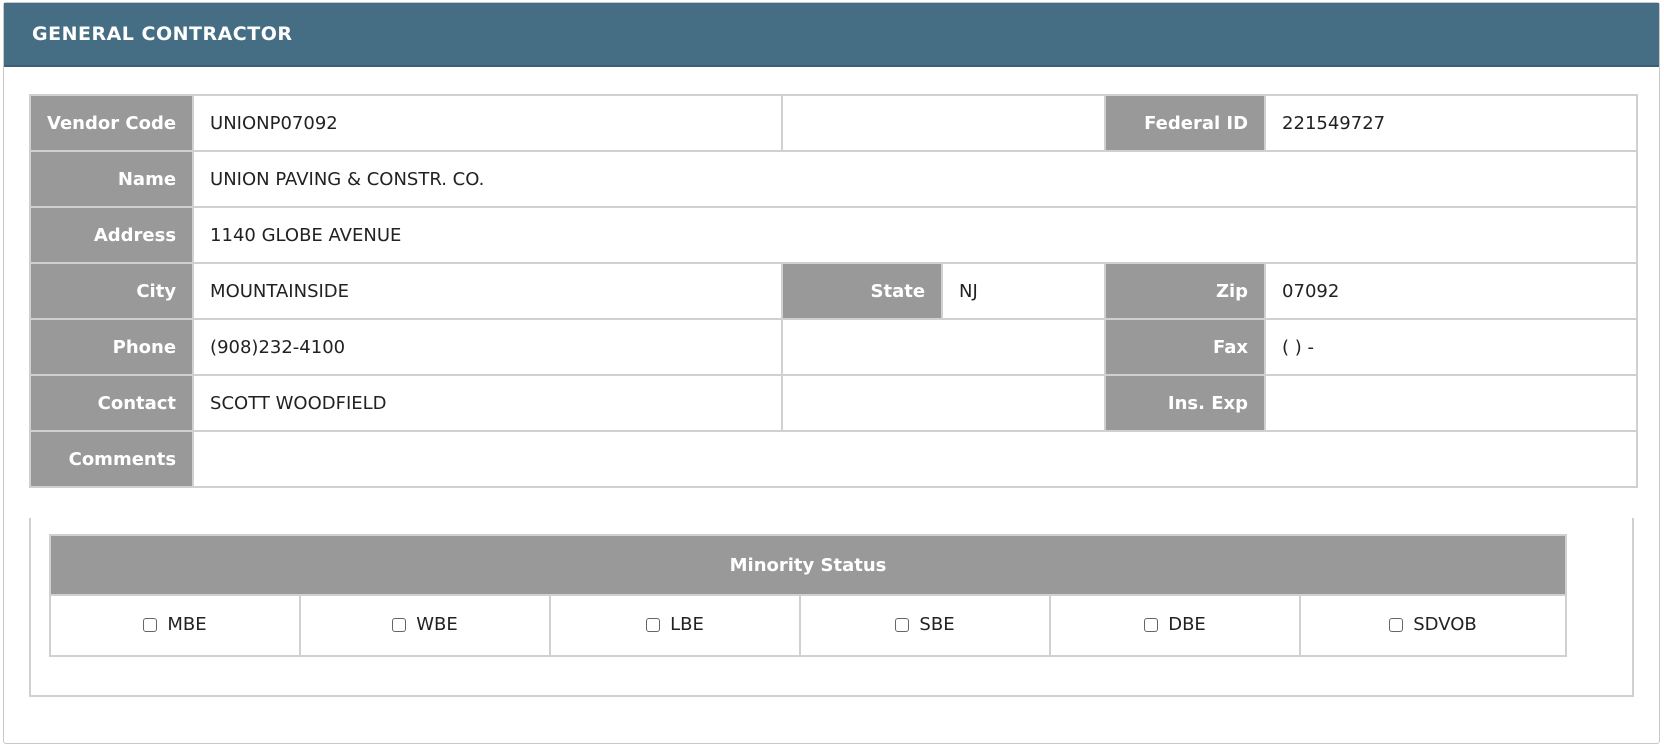  Describe the element at coordinates (937, 625) in the screenshot. I see `sbe-label: SBE` at that location.